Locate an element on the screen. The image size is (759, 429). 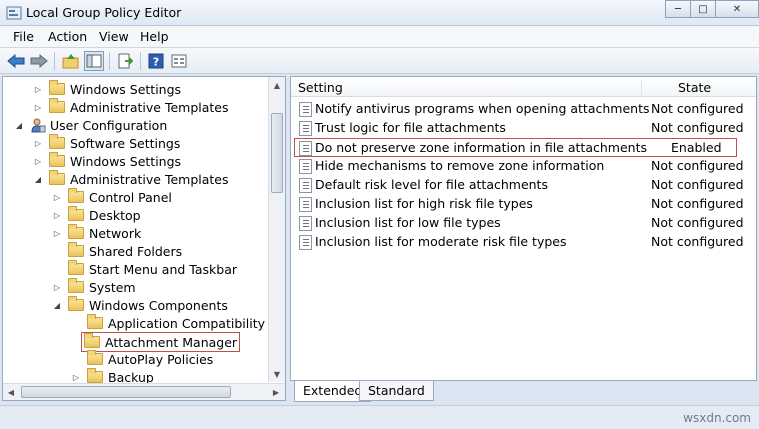
scroll-down-icon: ▼ is located at coordinates (277, 374).